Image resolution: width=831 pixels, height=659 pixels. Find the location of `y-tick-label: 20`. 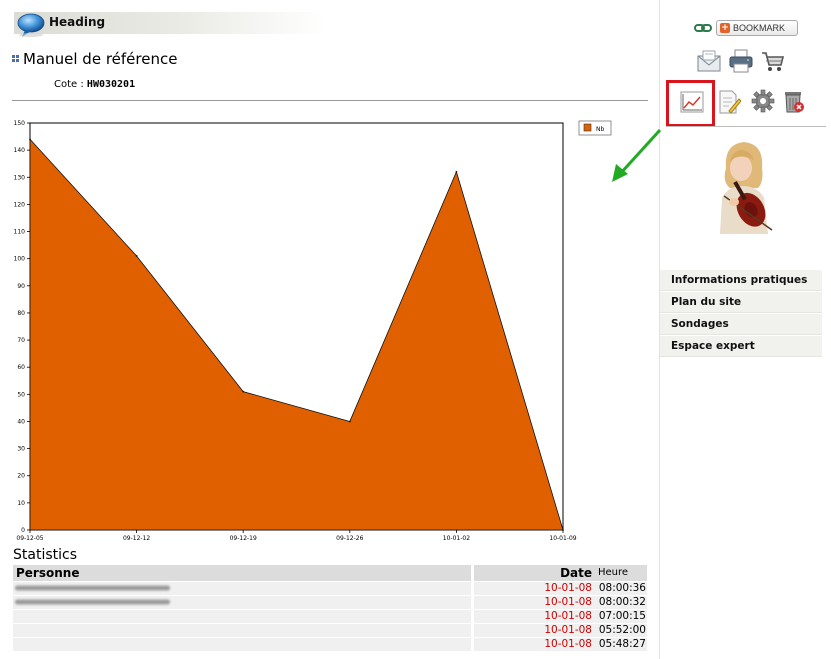

y-tick-label: 20 is located at coordinates (21, 476).